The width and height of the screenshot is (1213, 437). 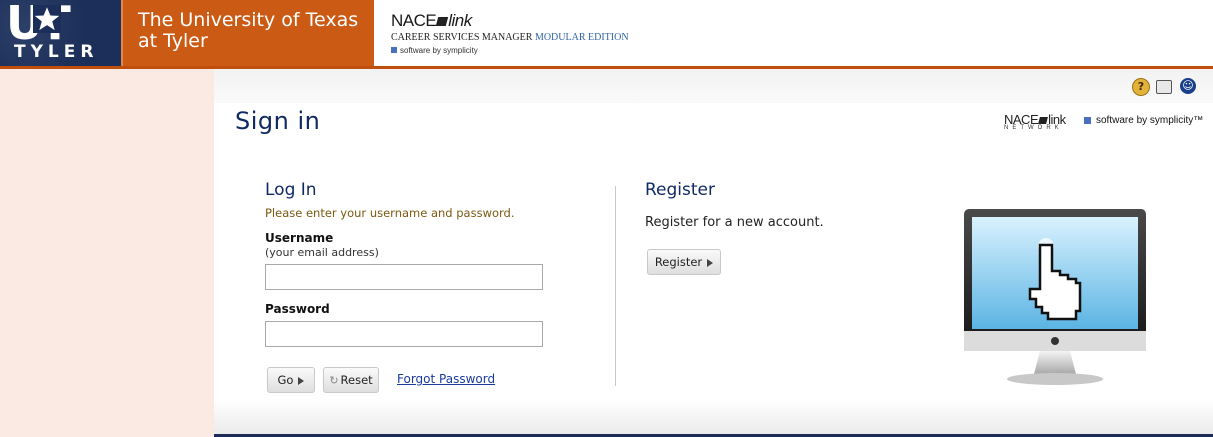 What do you see at coordinates (1141, 87) in the screenshot?
I see `help-icon: ?` at bounding box center [1141, 87].